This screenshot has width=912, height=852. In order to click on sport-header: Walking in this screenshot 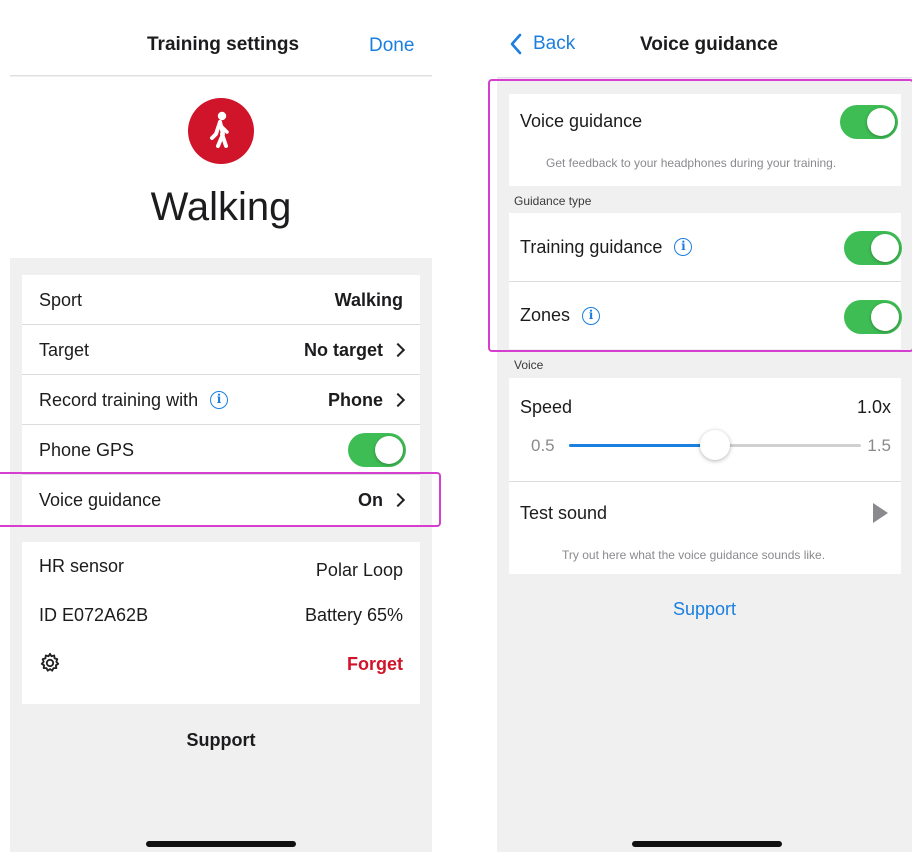, I will do `click(221, 167)`.